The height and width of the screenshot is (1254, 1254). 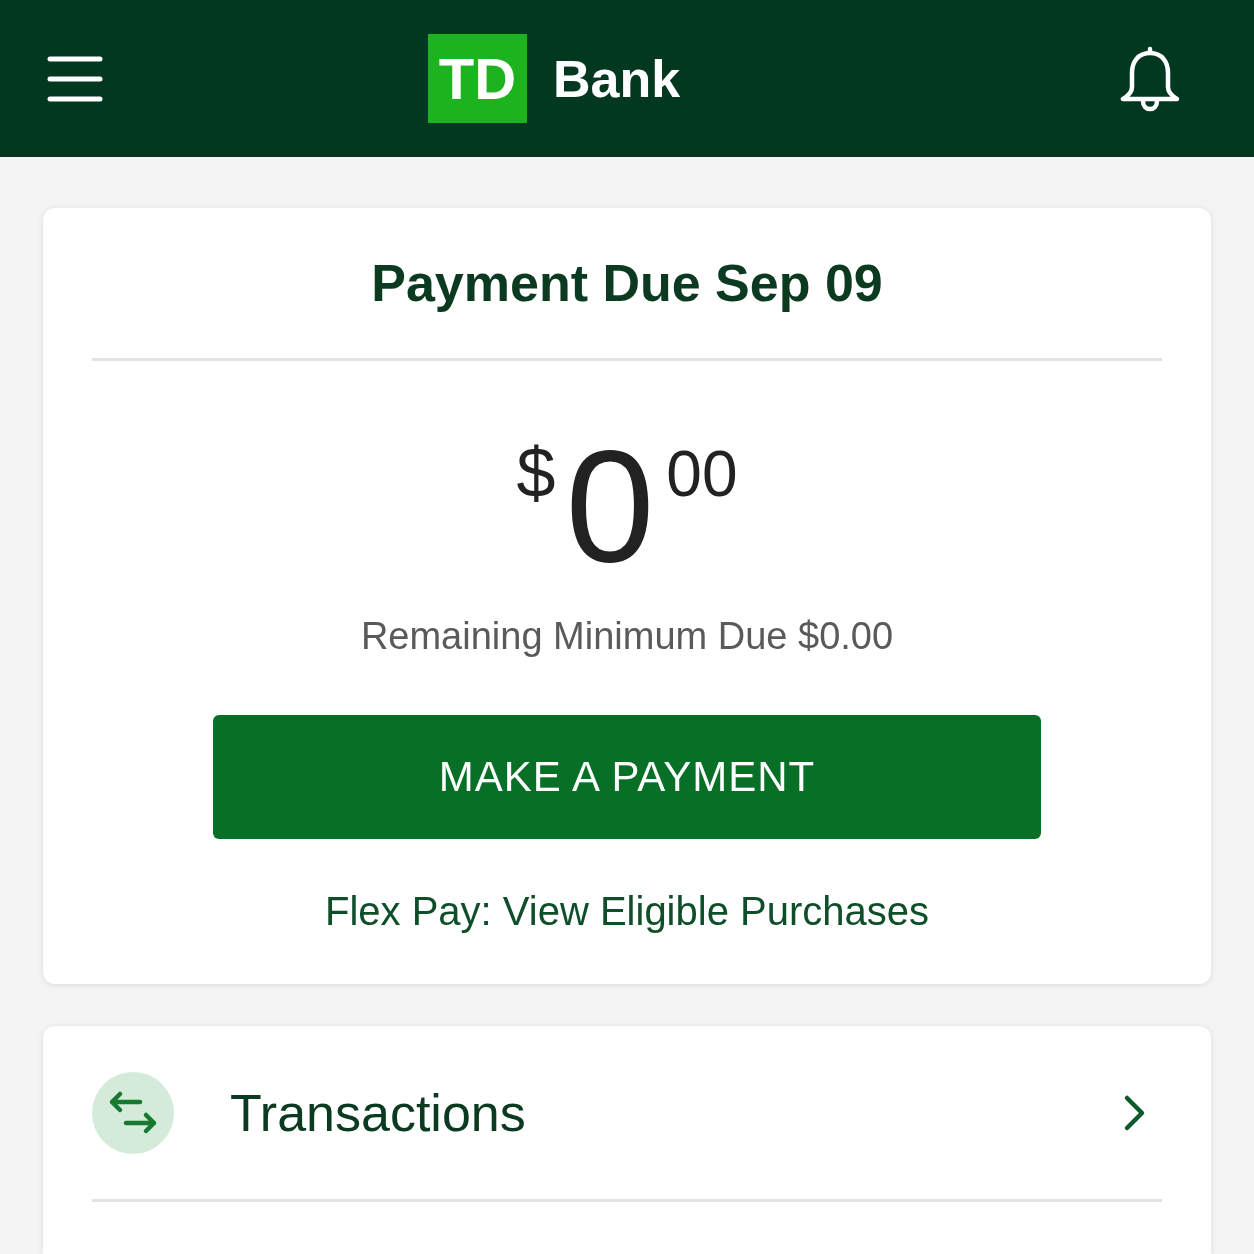 I want to click on chevron-right-icon, so click(x=1135, y=1112).